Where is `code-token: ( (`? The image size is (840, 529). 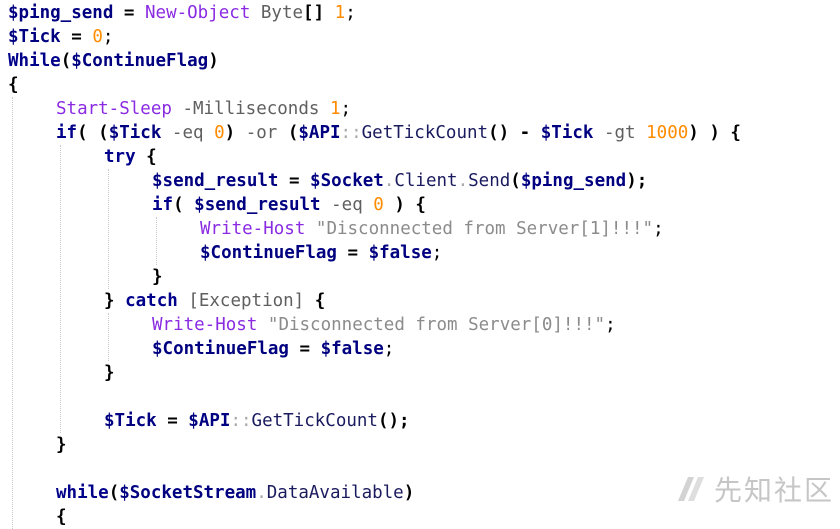 code-token: ( ( is located at coordinates (93, 133).